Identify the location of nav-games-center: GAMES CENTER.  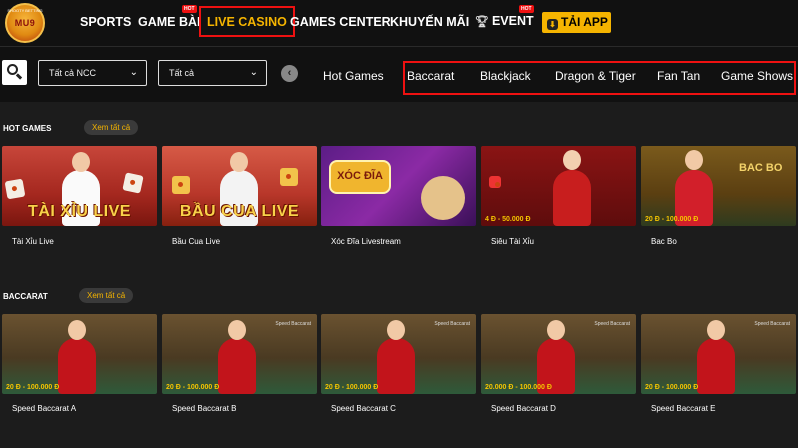
(340, 22).